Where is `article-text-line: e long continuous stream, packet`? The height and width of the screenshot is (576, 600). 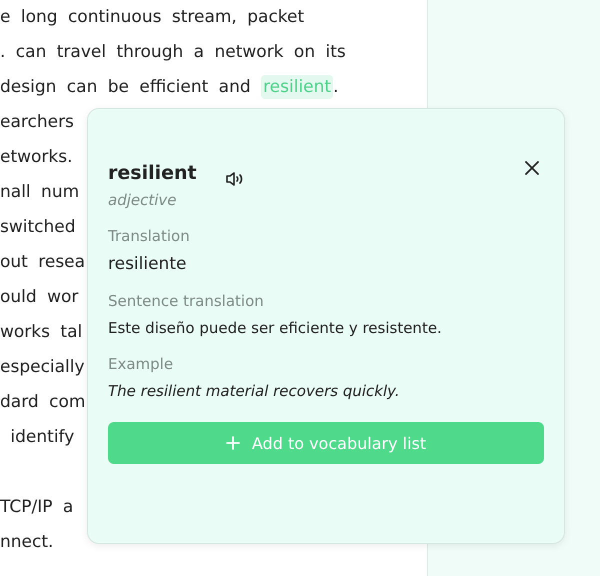
article-text-line: e long continuous stream, packet is located at coordinates (152, 17).